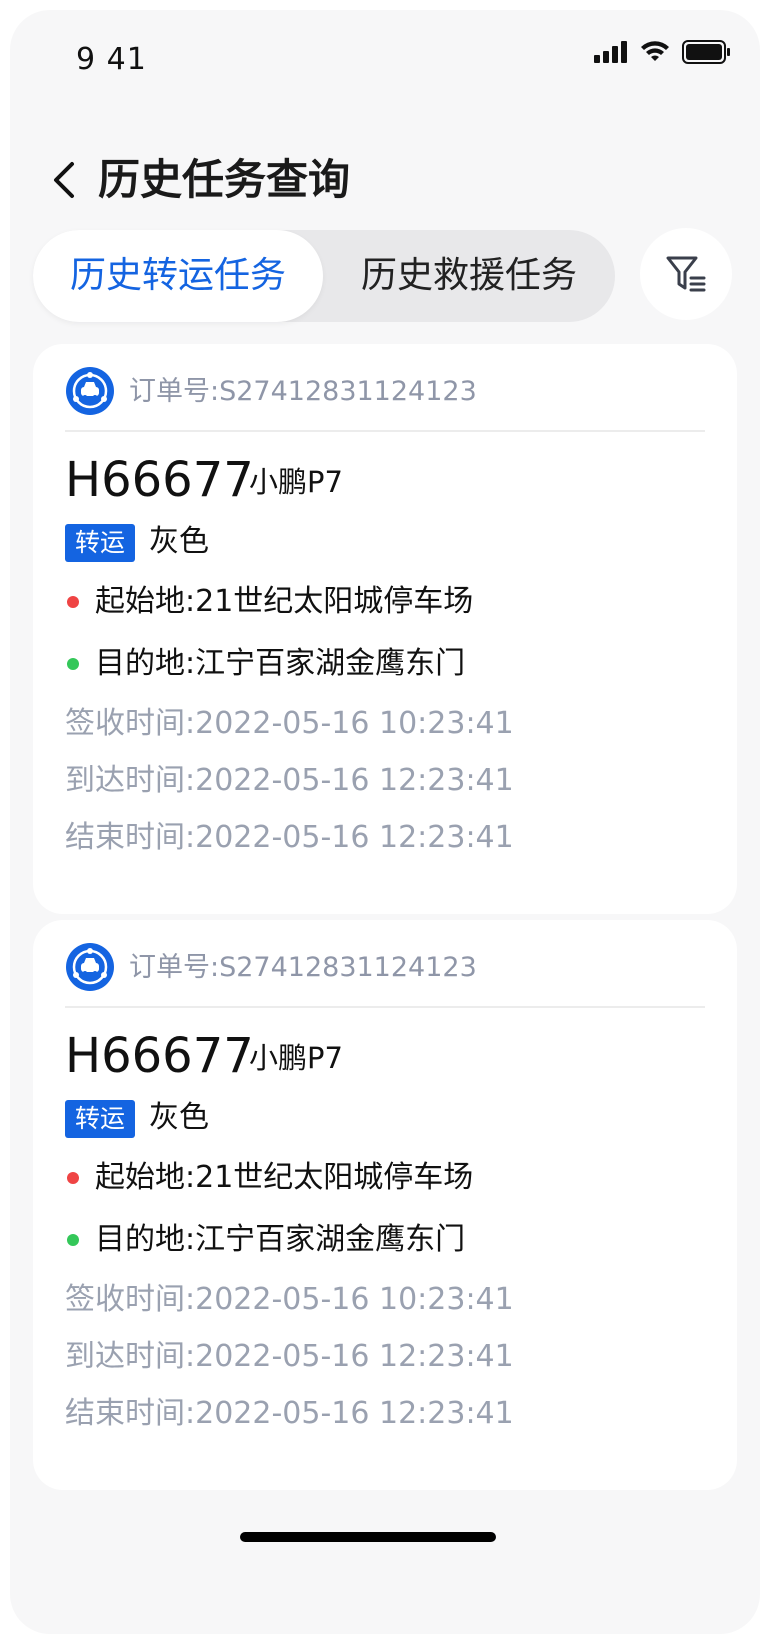 This screenshot has height=1644, width=770. Describe the element at coordinates (111, 59) in the screenshot. I see `status-time: 9 41` at that location.